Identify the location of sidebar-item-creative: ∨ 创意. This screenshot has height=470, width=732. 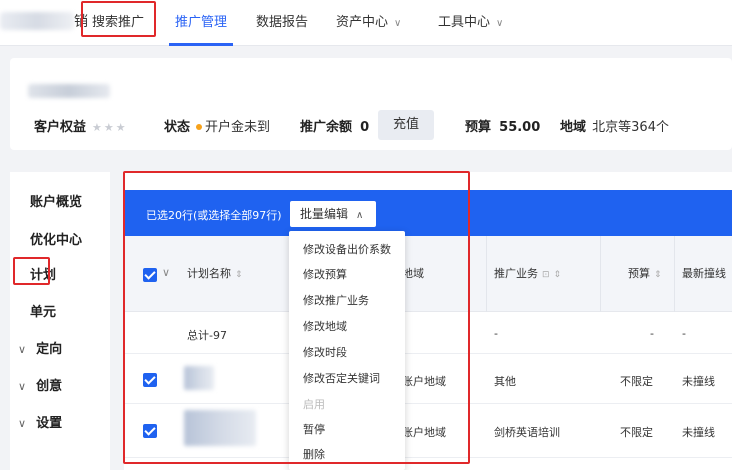
(40, 384).